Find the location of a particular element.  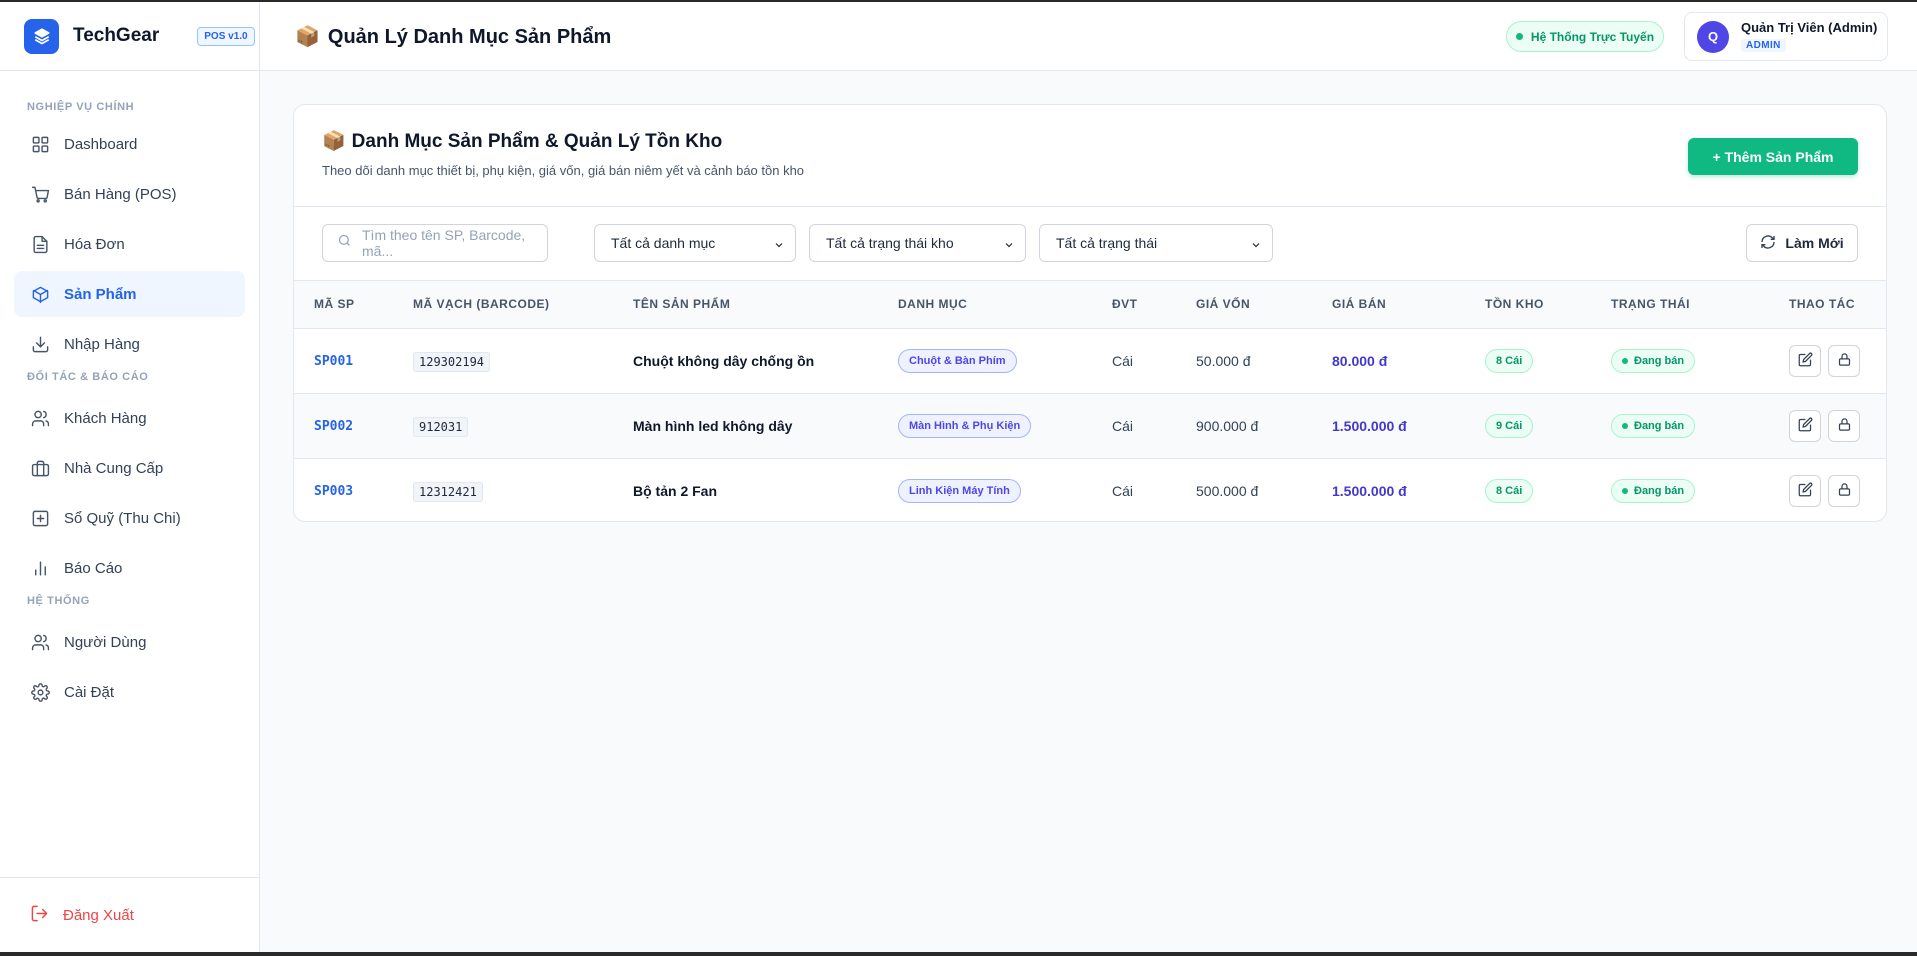

barcode: 912031 is located at coordinates (441, 426).